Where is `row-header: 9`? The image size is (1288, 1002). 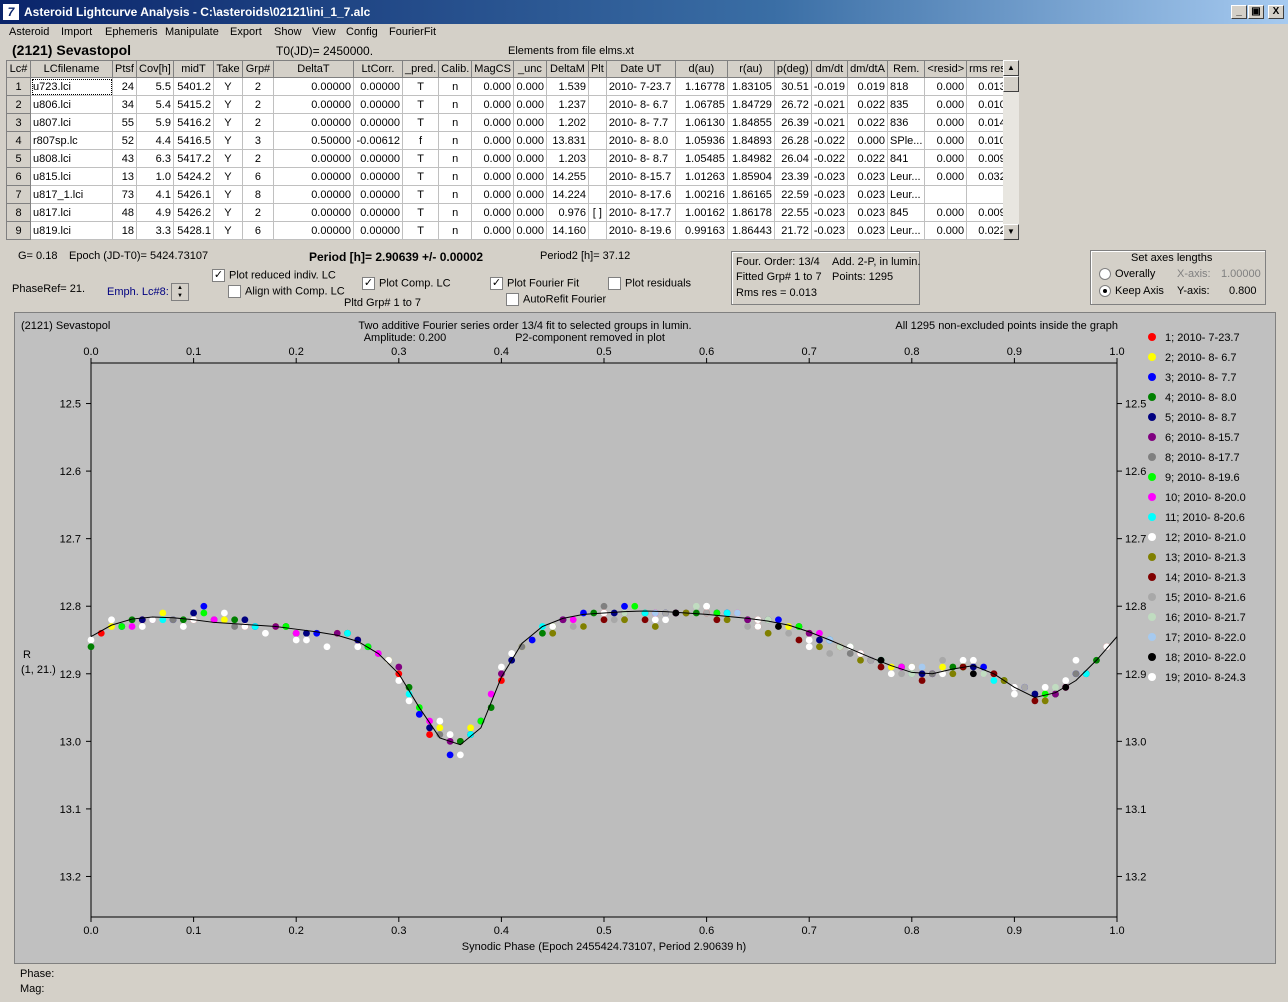
row-header: 9 is located at coordinates (18, 230).